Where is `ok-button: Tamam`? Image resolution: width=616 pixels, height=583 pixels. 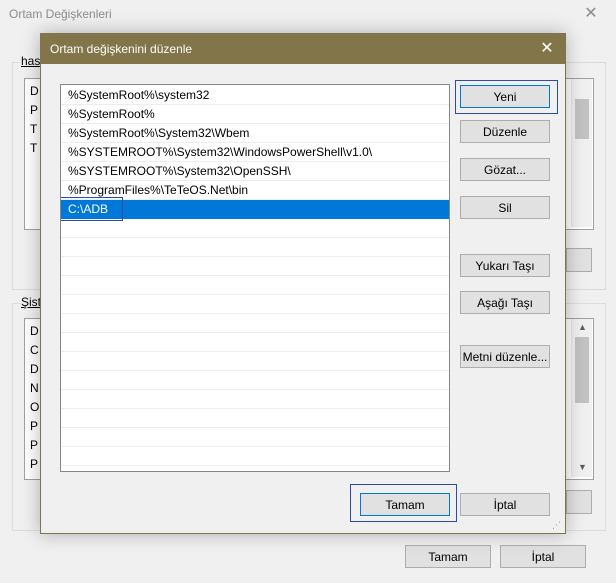 ok-button: Tamam is located at coordinates (405, 504).